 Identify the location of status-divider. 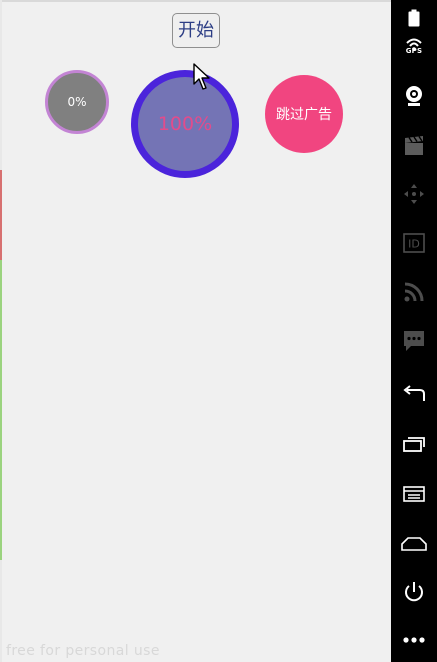
(195, 1).